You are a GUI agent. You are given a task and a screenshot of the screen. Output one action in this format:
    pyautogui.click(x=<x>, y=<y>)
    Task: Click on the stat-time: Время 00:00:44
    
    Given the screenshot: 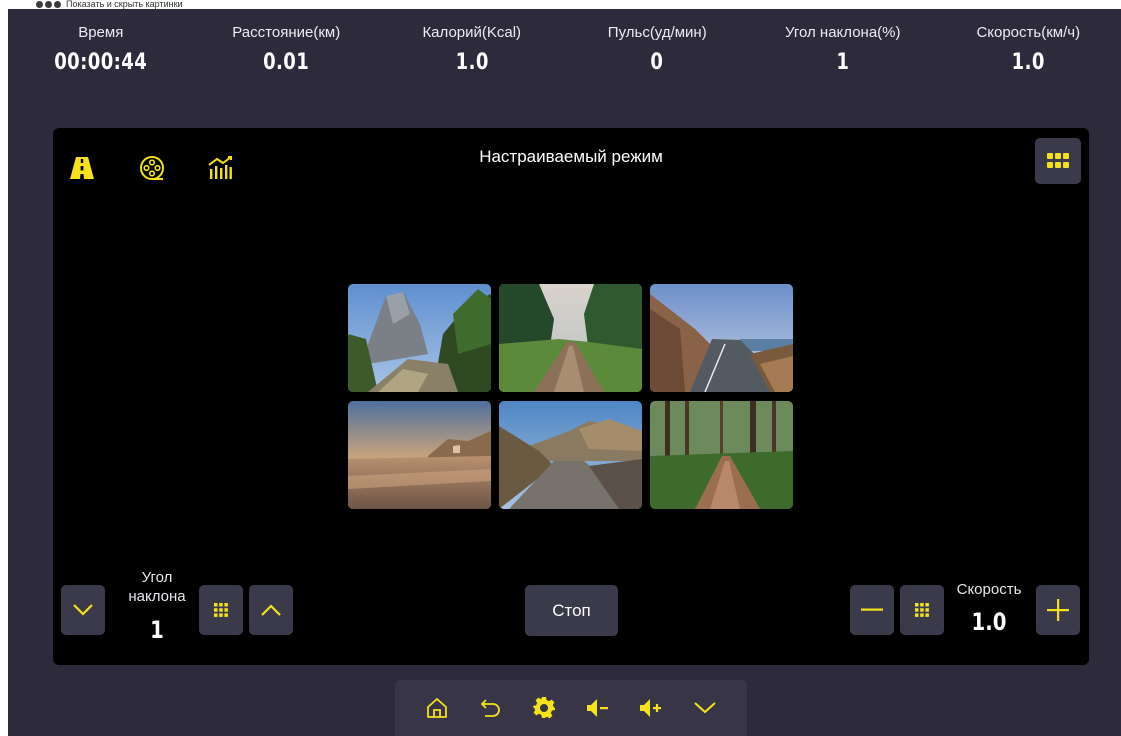 What is the action you would take?
    pyautogui.click(x=101, y=53)
    